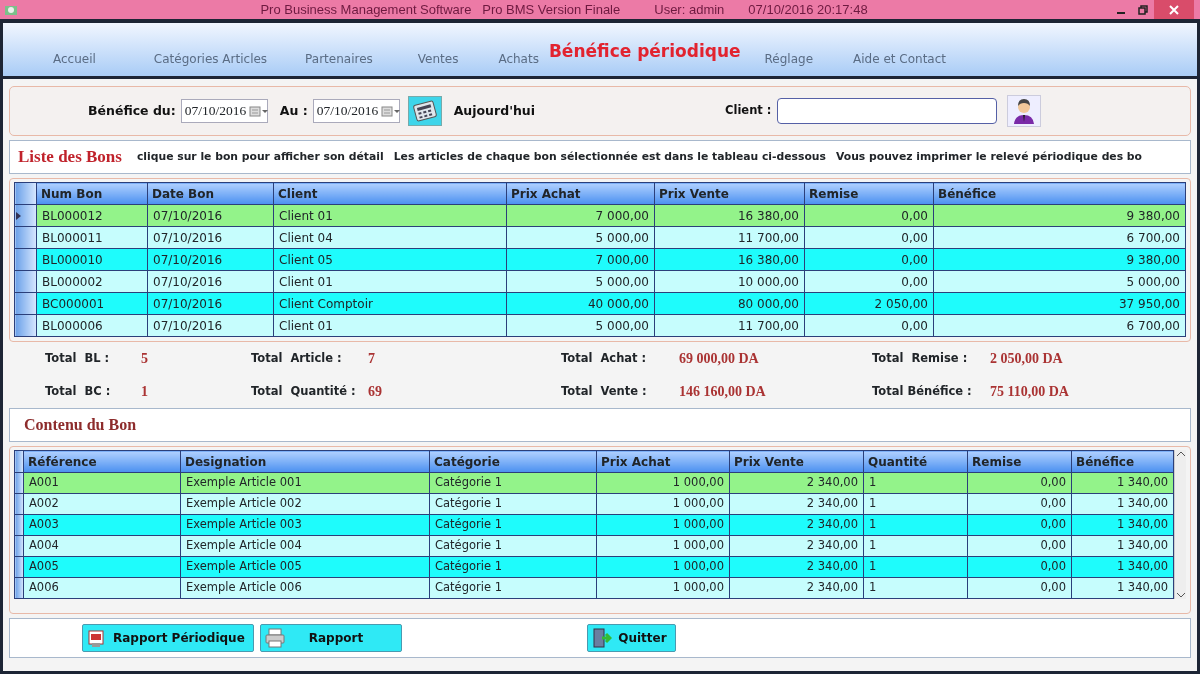 The height and width of the screenshot is (674, 1200). What do you see at coordinates (390, 303) in the screenshot?
I see `table-cell: Client Comptoir` at bounding box center [390, 303].